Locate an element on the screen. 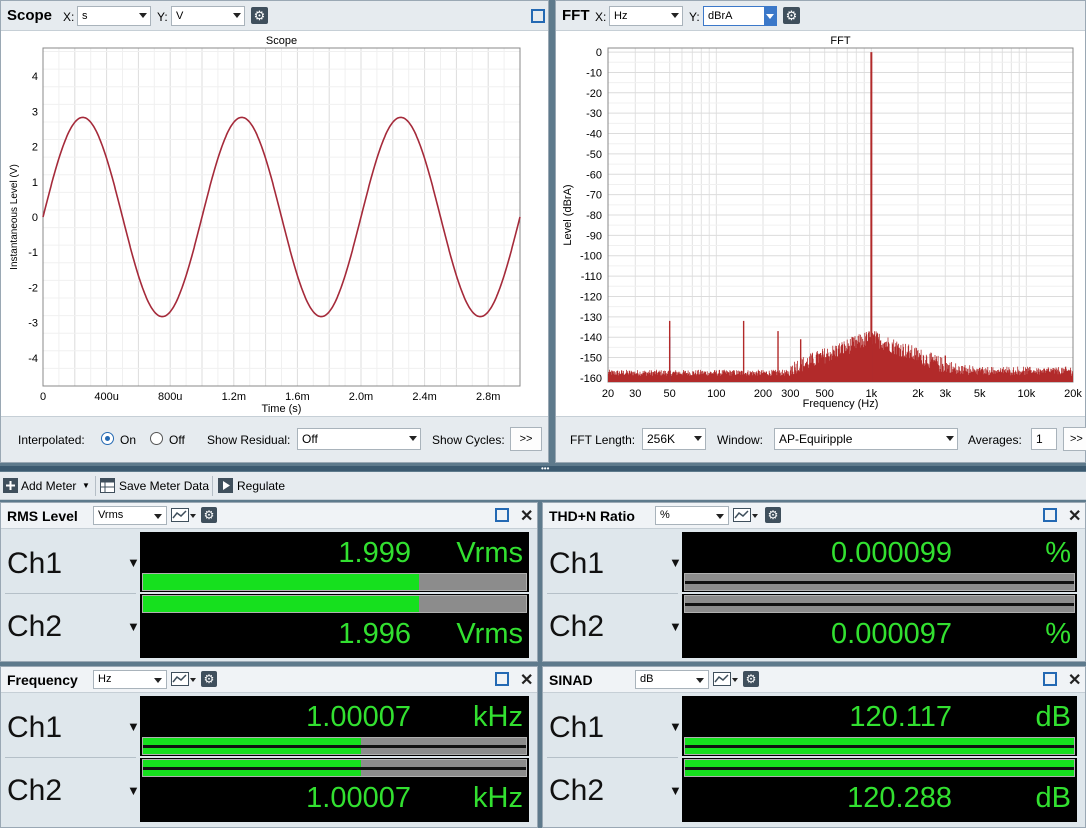  thdn-ch1-value: 0.000099 is located at coordinates (891, 553).